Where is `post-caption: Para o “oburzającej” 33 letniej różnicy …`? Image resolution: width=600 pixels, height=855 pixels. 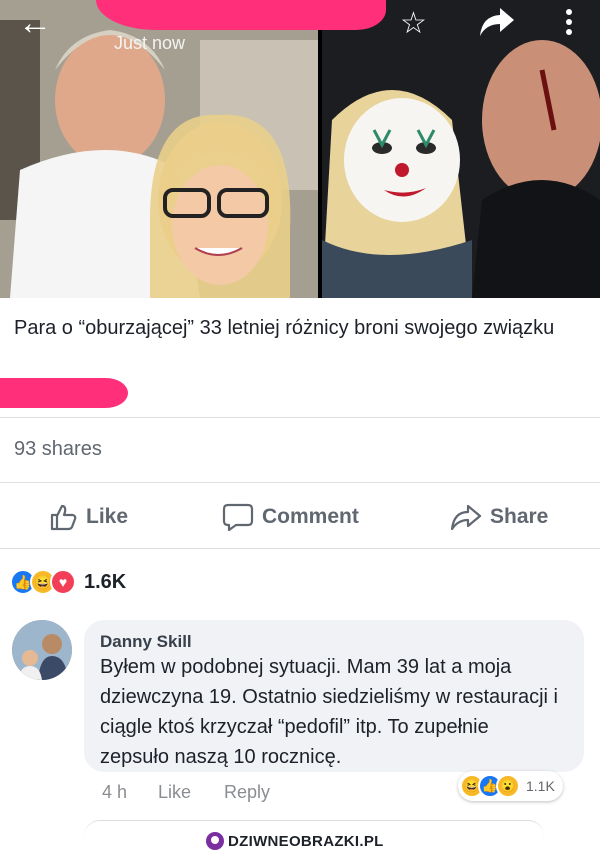
post-caption: Para o “oburzającej” 33 letniej różnicy … is located at coordinates (284, 328).